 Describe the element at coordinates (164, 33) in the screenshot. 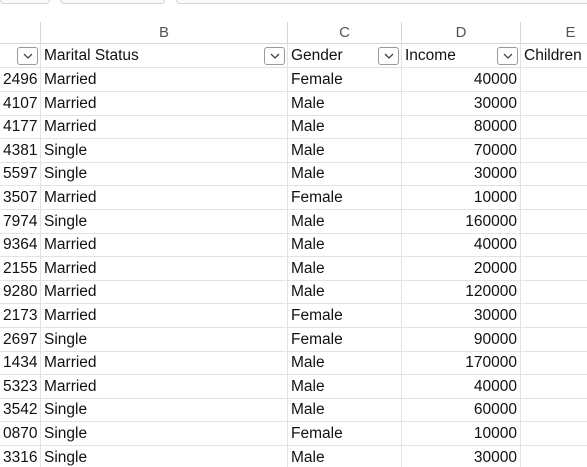

I see `column-header-b: B` at that location.